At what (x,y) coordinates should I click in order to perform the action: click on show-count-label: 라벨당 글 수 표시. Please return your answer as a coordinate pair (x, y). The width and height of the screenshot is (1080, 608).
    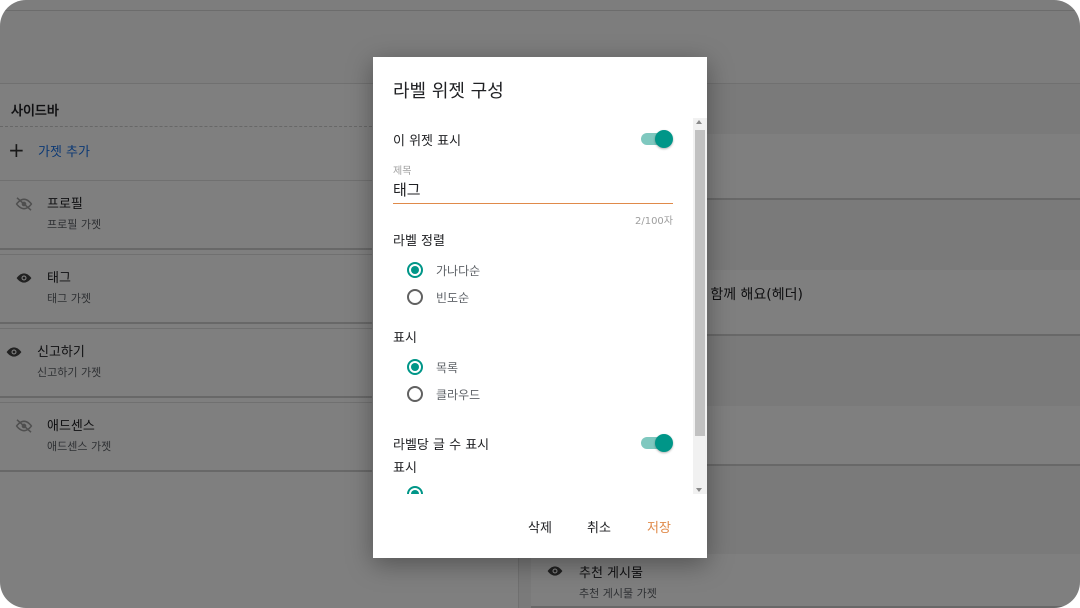
    Looking at the image, I should click on (441, 445).